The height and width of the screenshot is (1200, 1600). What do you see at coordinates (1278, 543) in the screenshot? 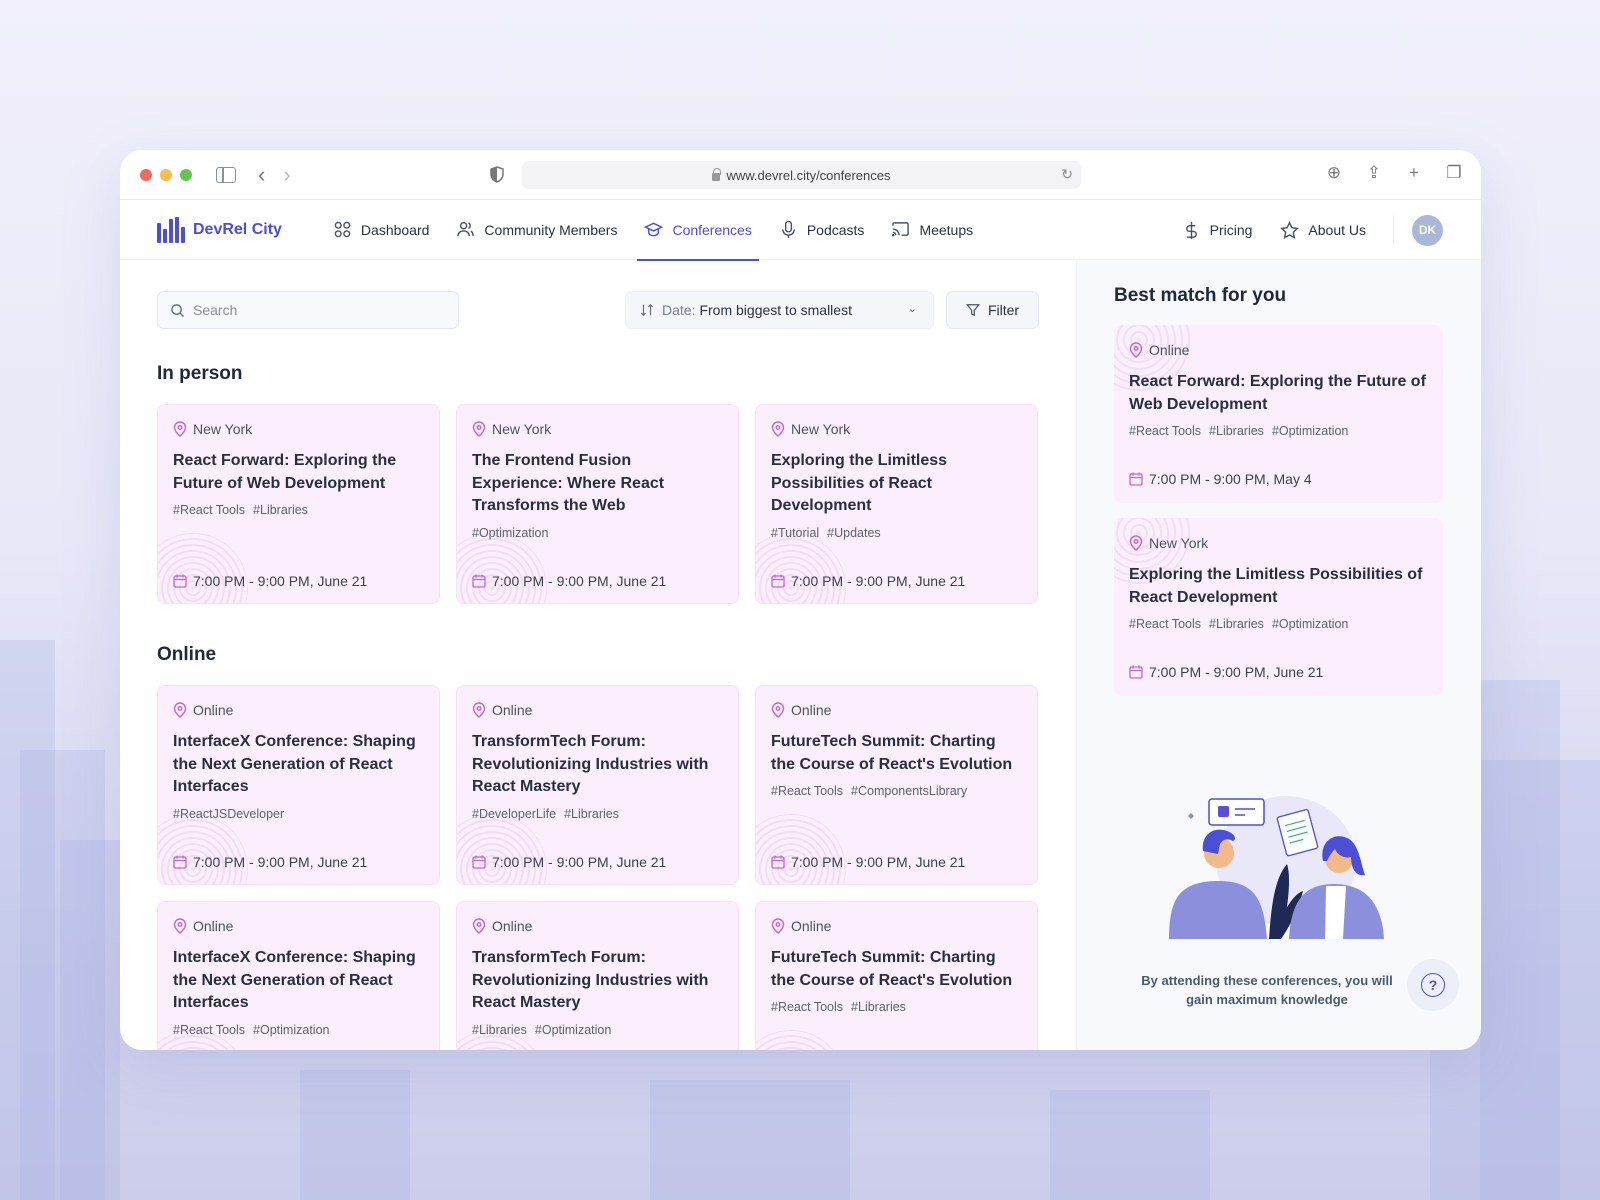
I see `card-location: New York` at bounding box center [1278, 543].